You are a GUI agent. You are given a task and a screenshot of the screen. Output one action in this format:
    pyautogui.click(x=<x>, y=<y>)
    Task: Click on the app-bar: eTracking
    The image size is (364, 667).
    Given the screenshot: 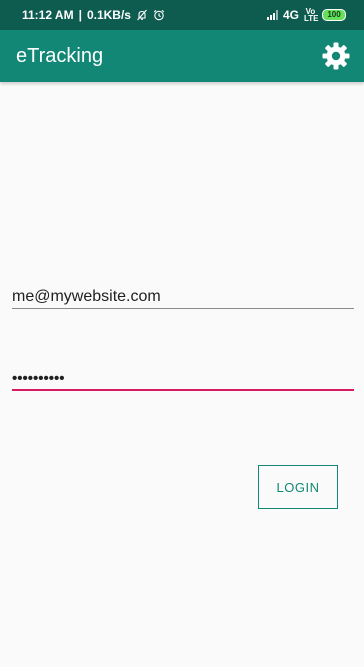 What is the action you would take?
    pyautogui.click(x=182, y=56)
    